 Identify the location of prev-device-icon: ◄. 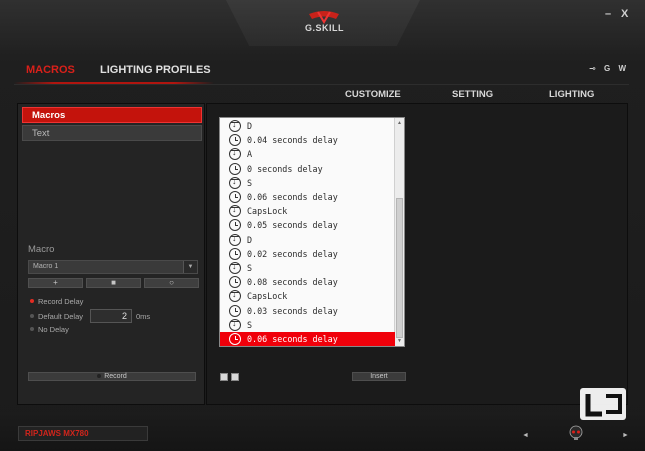
(525, 435).